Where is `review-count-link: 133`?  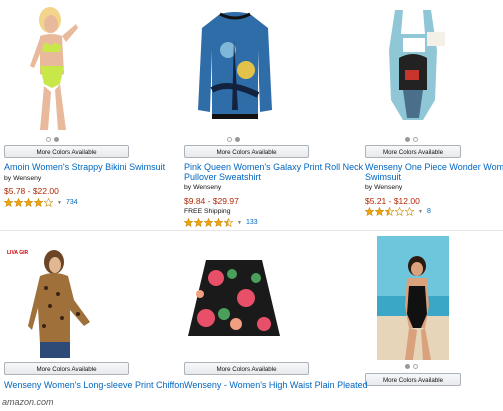 review-count-link: 133 is located at coordinates (252, 222).